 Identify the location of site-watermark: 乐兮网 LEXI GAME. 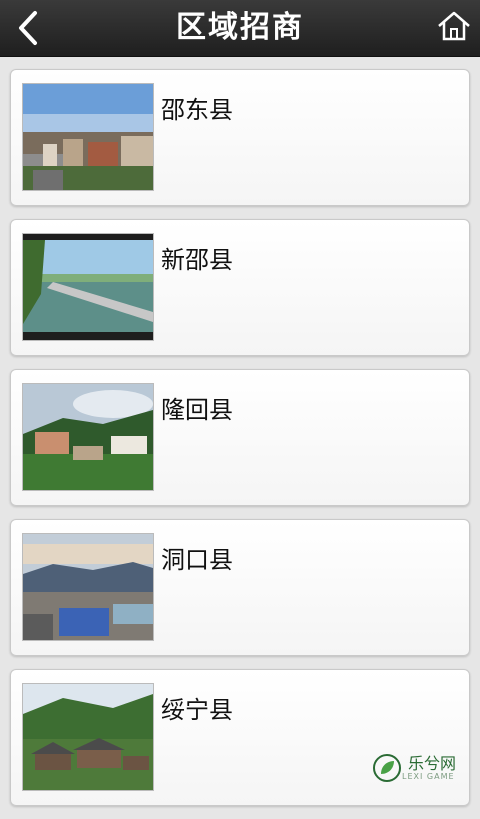
(422, 768).